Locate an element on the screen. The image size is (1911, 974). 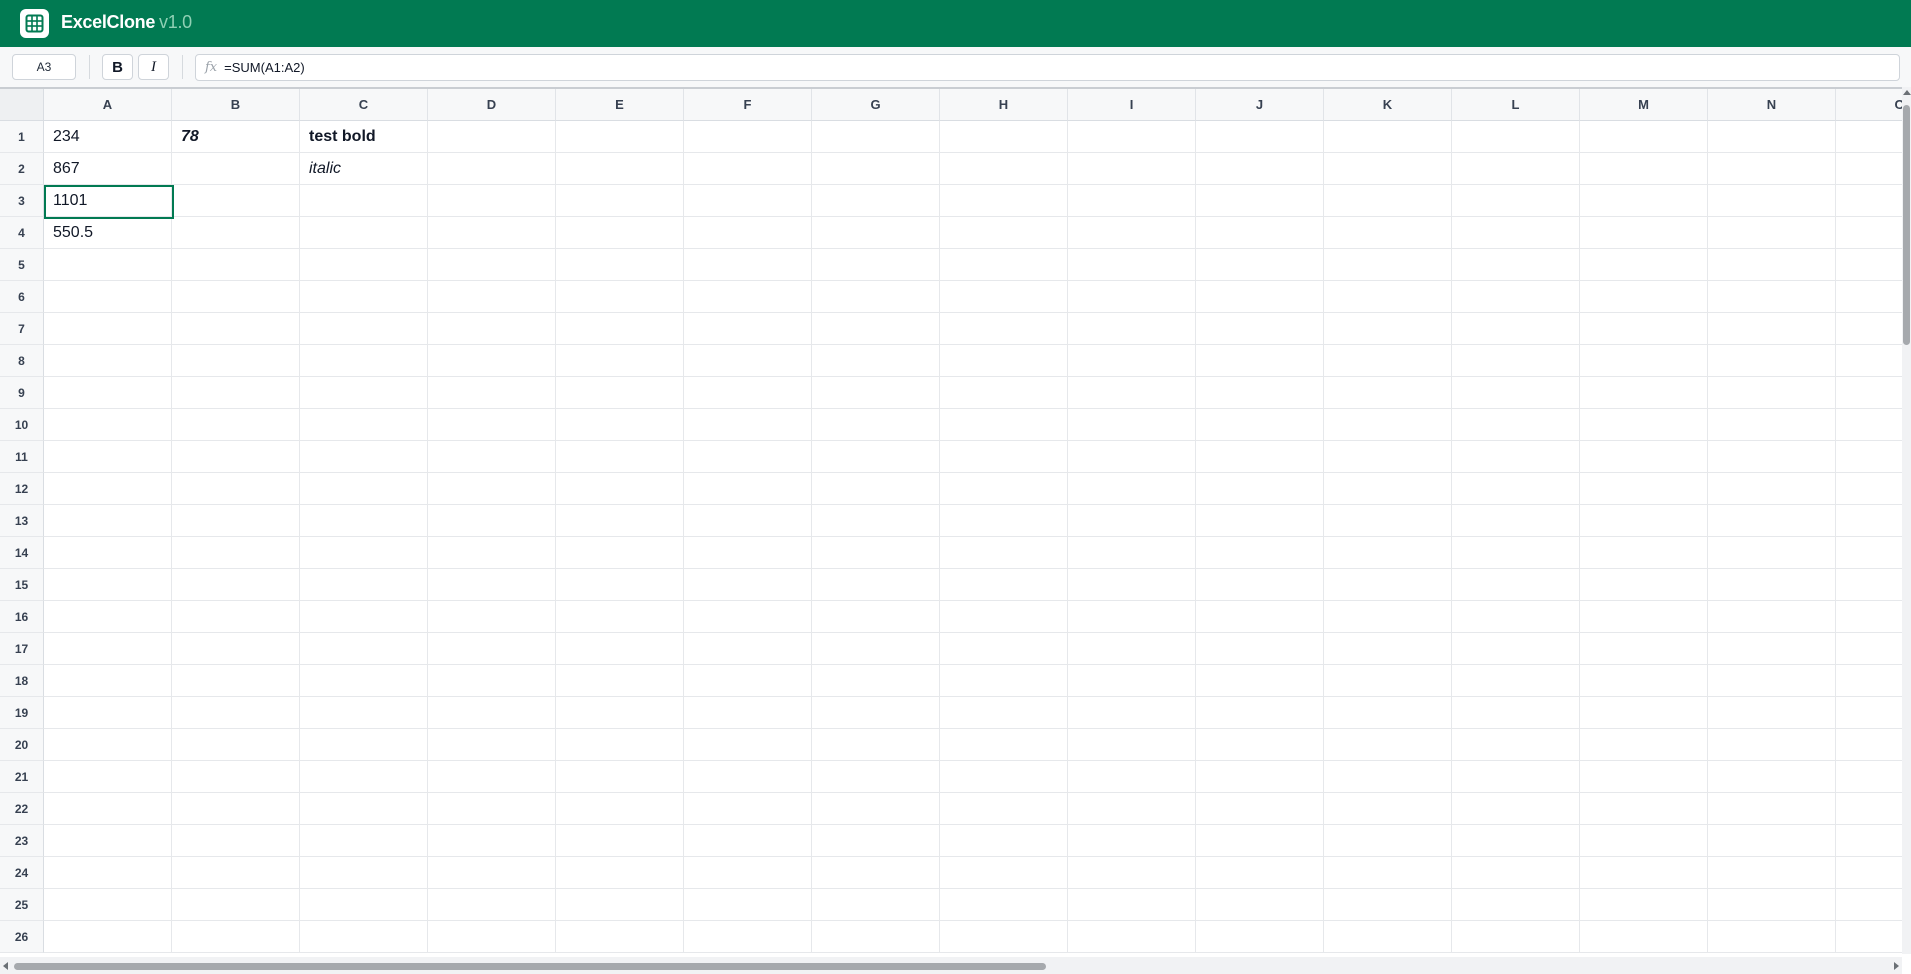
cell-l25 is located at coordinates (1516, 905).